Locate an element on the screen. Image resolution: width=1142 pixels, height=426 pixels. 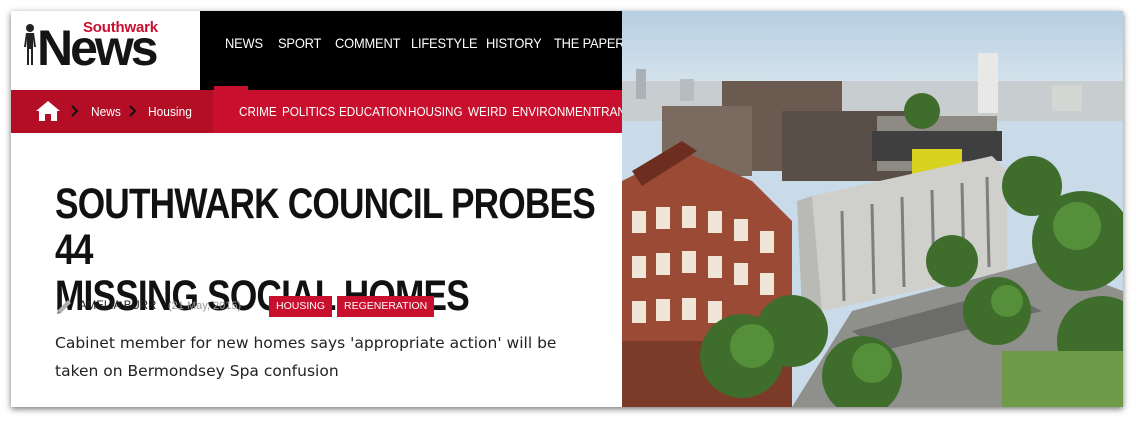
tag-housing: HOUSING is located at coordinates (301, 306).